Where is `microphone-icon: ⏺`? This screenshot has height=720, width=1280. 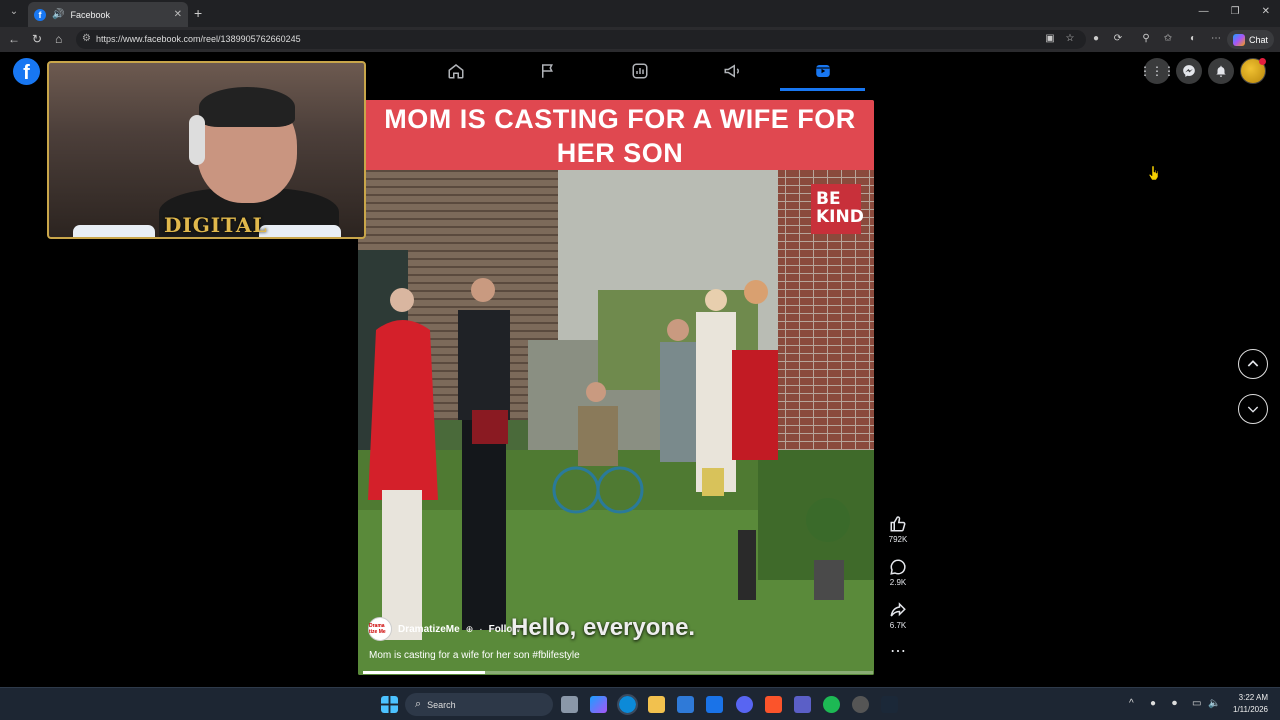 microphone-icon: ⏺ is located at coordinates (1174, 703).